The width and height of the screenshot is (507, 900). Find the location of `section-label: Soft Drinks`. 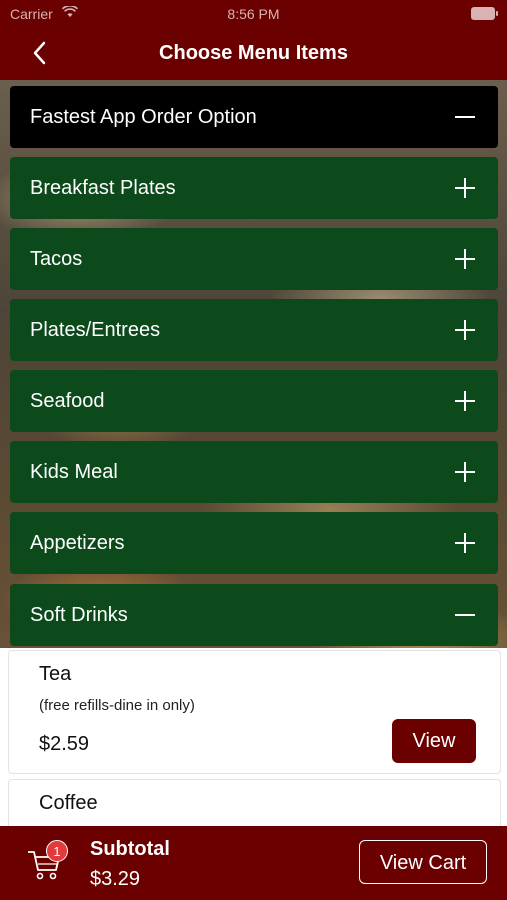

section-label: Soft Drinks is located at coordinates (79, 615).